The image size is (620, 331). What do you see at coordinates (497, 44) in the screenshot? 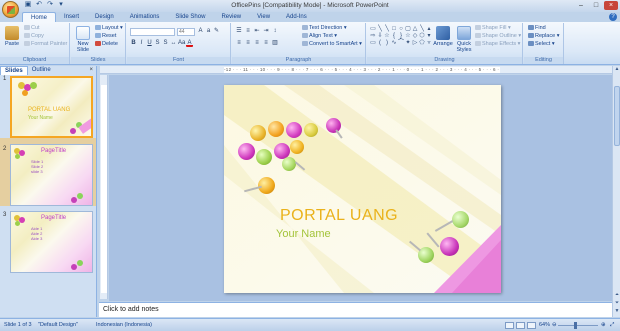
I see `shape-effects-button: Shape Effects ▾` at bounding box center [497, 44].